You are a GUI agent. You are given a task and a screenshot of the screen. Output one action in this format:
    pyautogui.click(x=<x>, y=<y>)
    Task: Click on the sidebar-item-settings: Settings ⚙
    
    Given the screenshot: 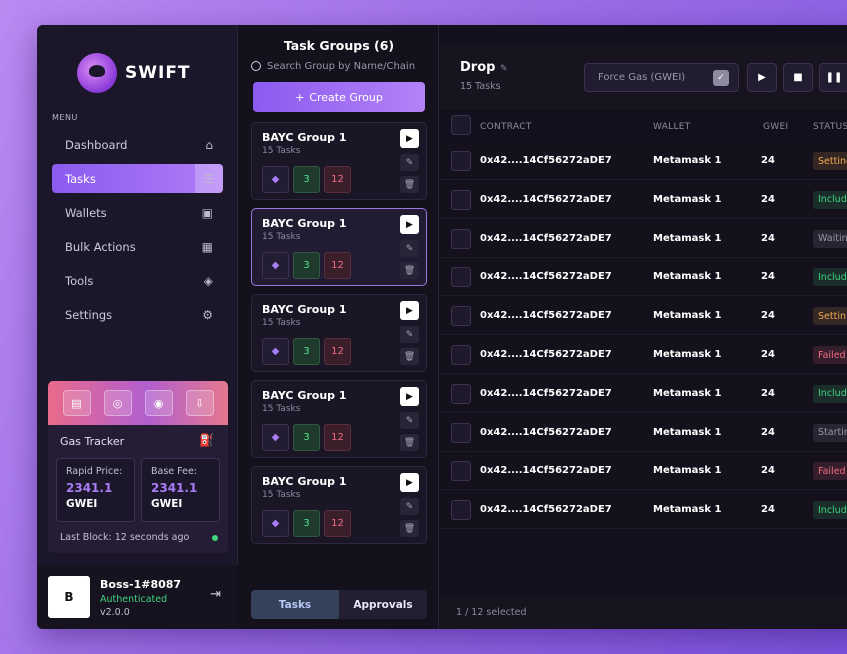 What is the action you would take?
    pyautogui.click(x=137, y=314)
    